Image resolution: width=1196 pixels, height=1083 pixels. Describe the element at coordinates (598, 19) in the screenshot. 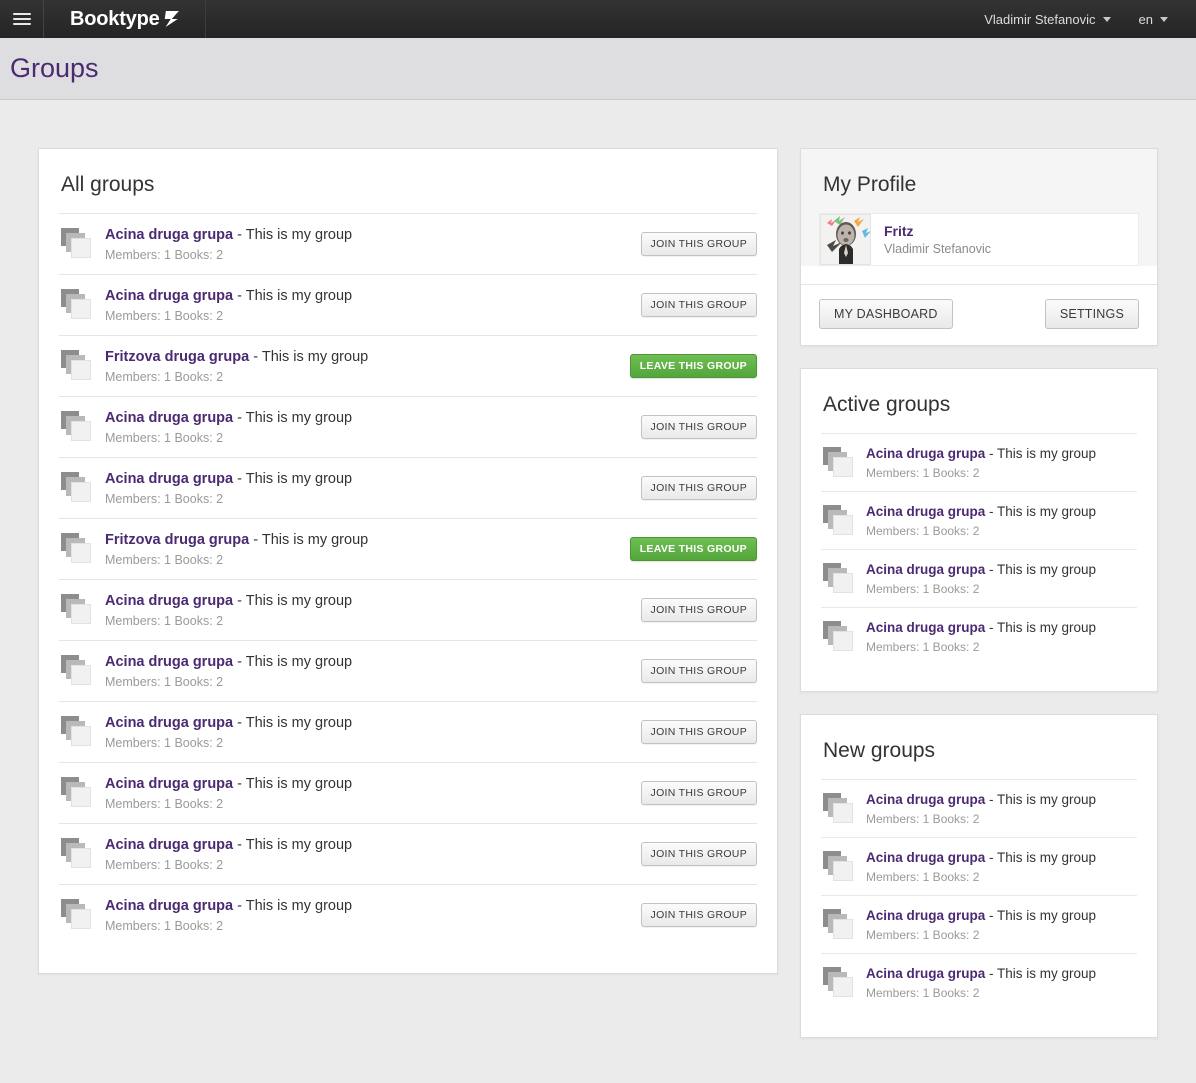

I see `top-navigation-bar: Booktype Vladimir Stefanovic en` at that location.